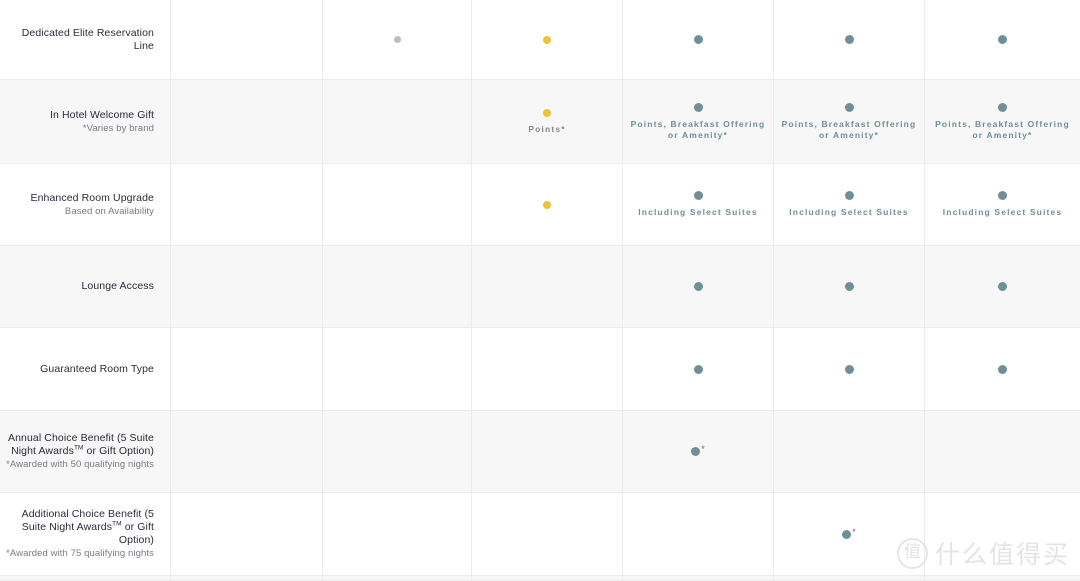 The width and height of the screenshot is (1080, 581). What do you see at coordinates (80, 553) in the screenshot?
I see `row-sublabel: *Awarded with 75 qualifying nights` at bounding box center [80, 553].